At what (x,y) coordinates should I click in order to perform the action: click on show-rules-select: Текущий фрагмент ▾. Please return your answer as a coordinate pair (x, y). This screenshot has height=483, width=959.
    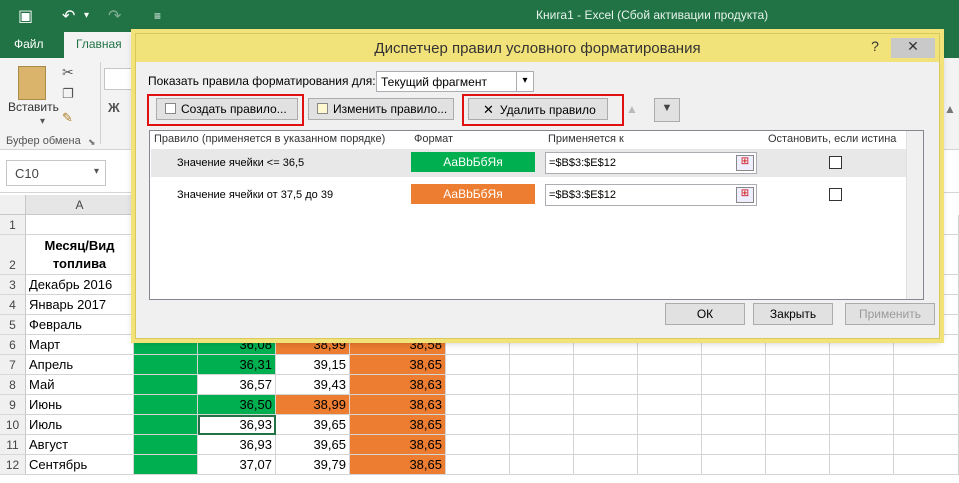
    Looking at the image, I should click on (455, 81).